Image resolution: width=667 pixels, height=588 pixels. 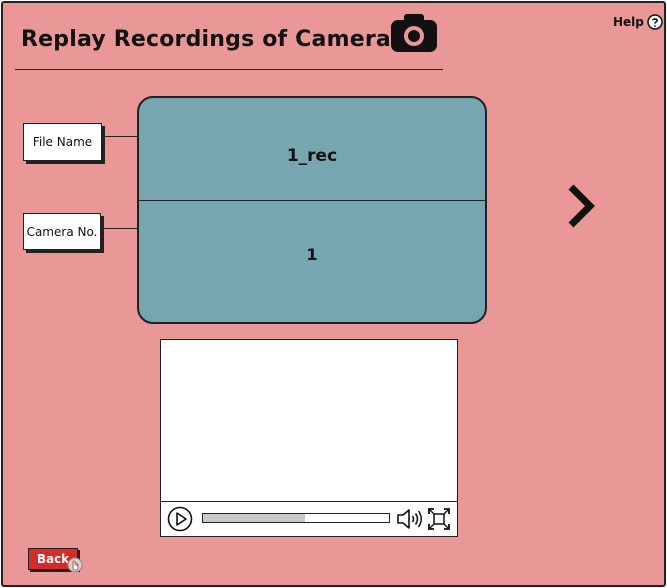 What do you see at coordinates (62, 231) in the screenshot?
I see `camera-no-label: Camera No.` at bounding box center [62, 231].